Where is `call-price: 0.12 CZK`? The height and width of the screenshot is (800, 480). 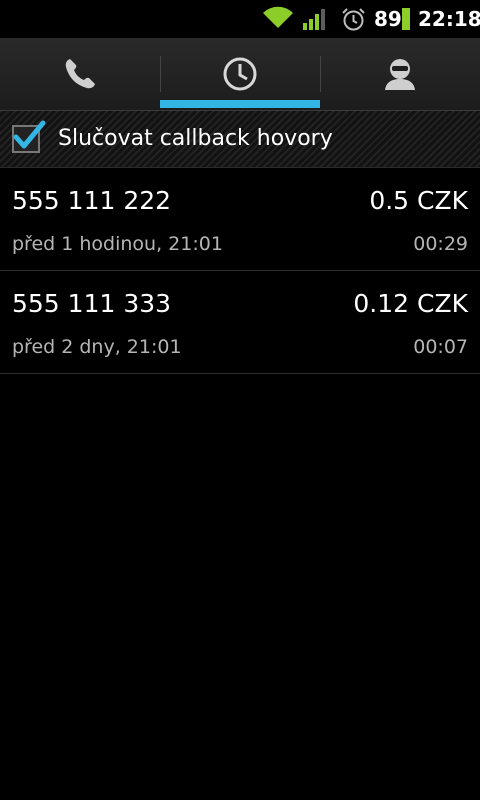 call-price: 0.12 CZK is located at coordinates (410, 303).